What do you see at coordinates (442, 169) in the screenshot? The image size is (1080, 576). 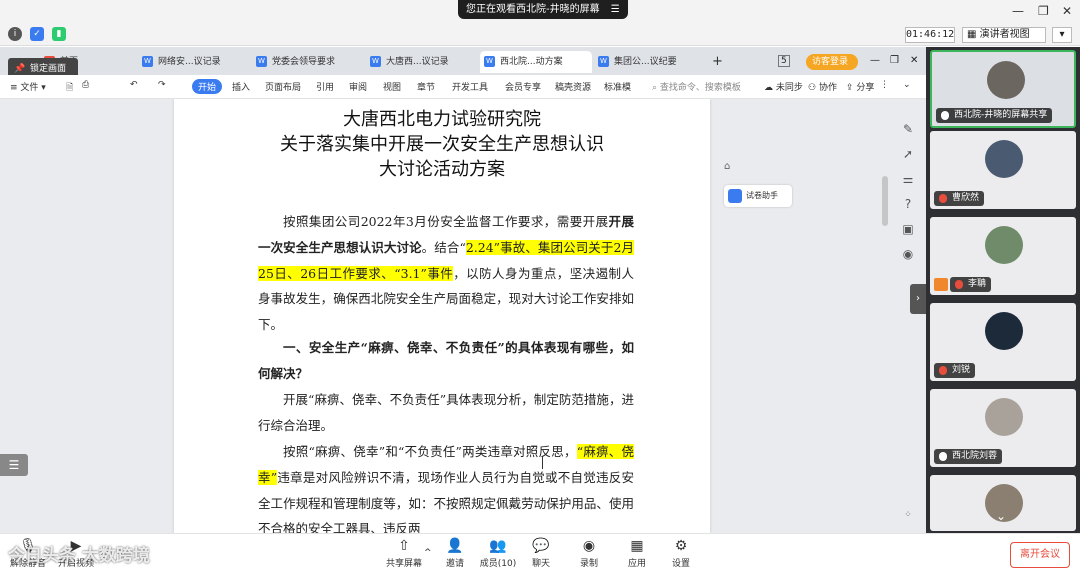 I see `doc-title-line: 大讨论活动方案` at bounding box center [442, 169].